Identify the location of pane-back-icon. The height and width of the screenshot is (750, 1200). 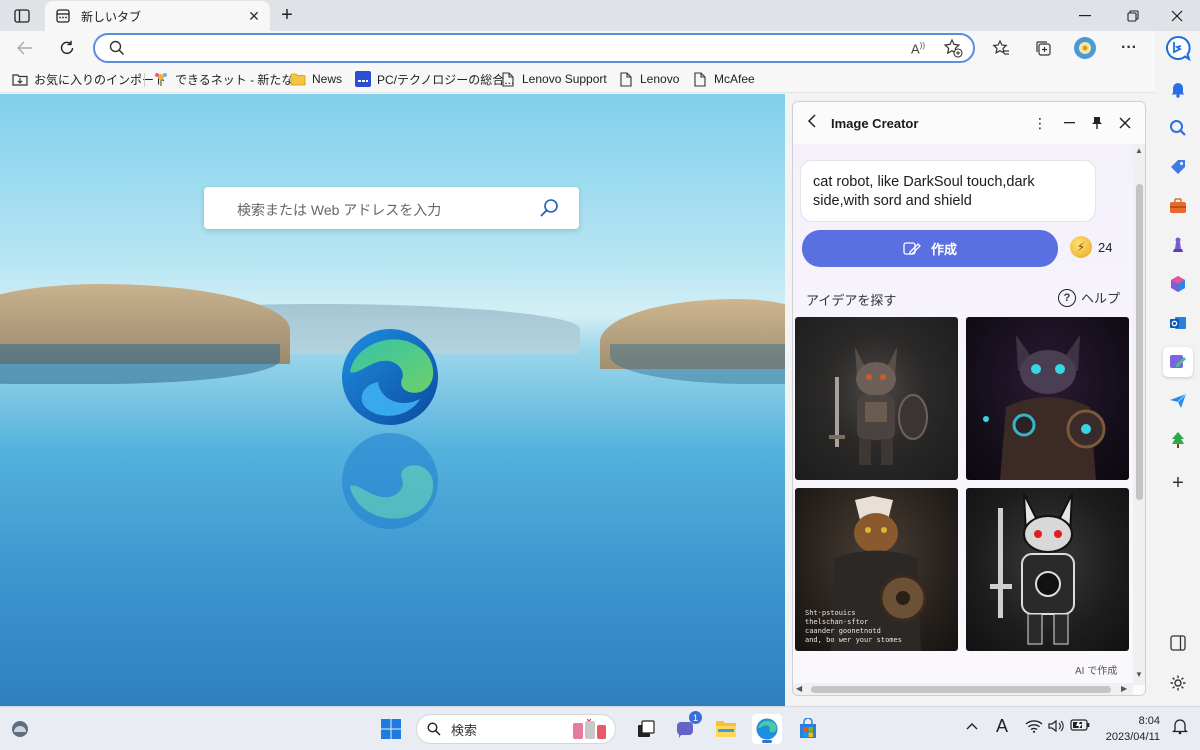
(812, 122).